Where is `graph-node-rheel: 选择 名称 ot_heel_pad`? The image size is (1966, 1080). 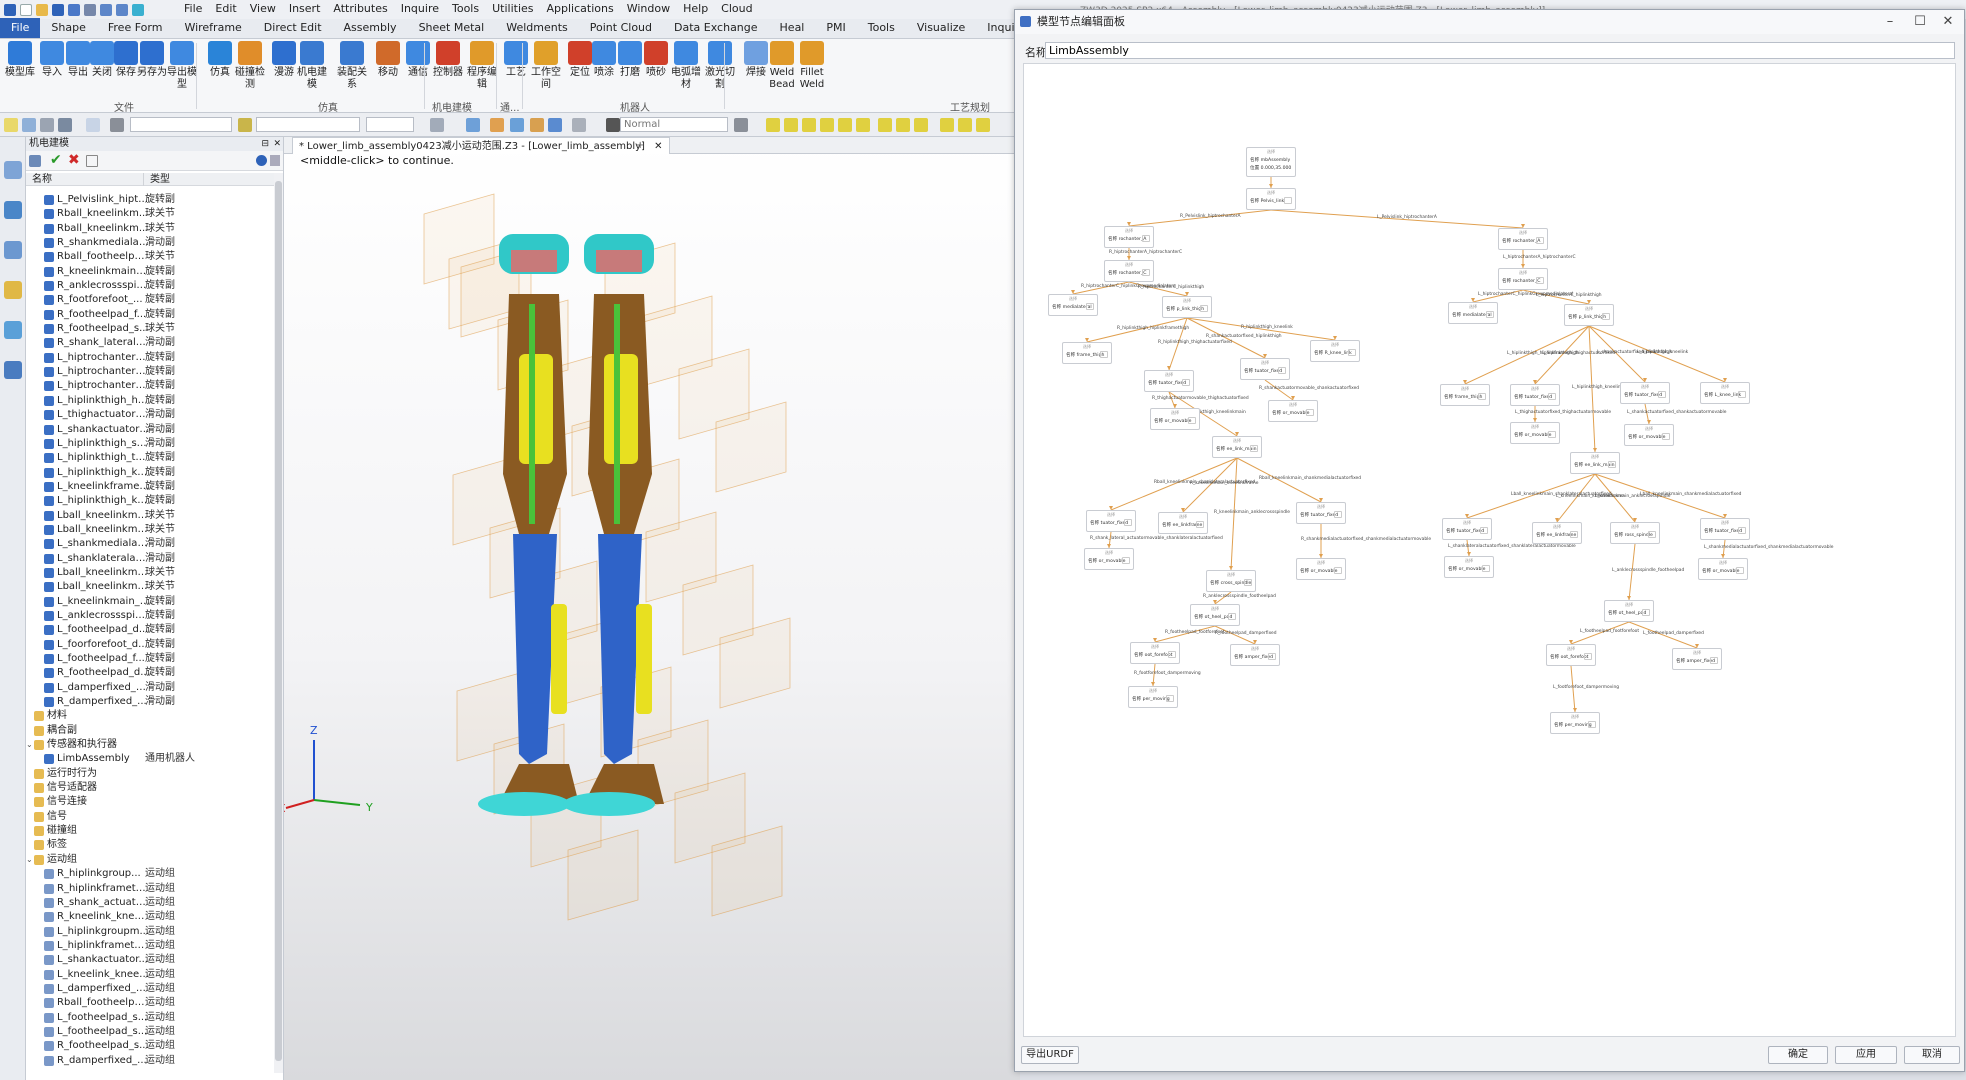
graph-node-rheel: 选择 名称 ot_heel_pad is located at coordinates (1215, 615).